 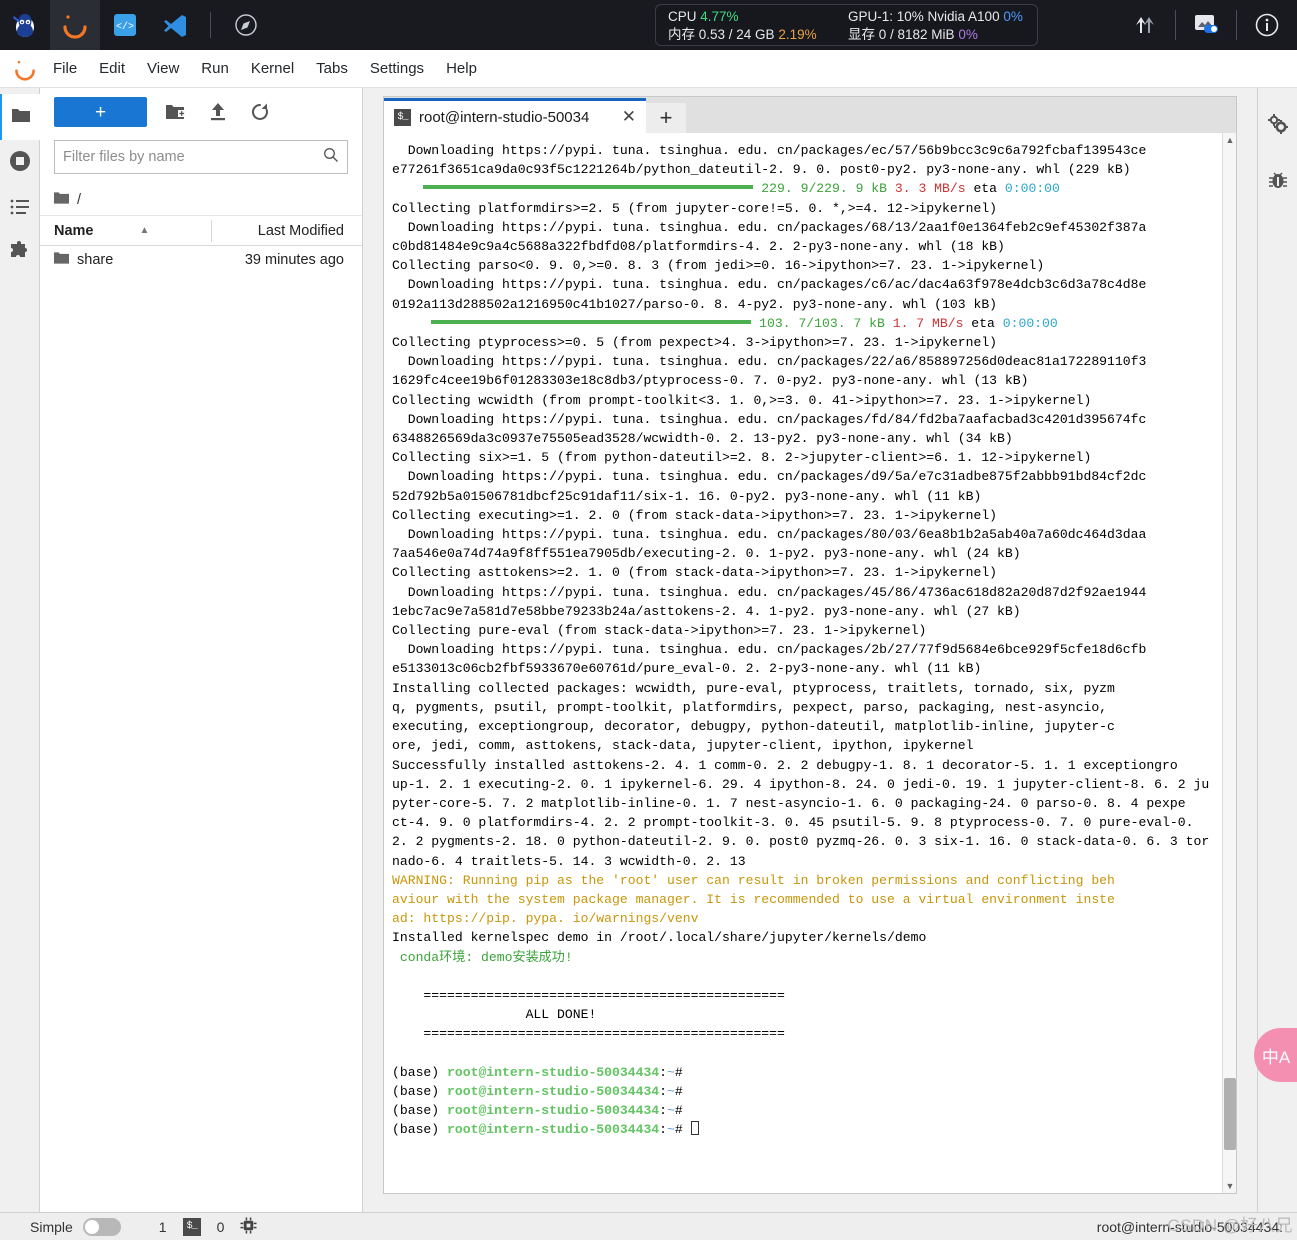 I want to click on app-icon-compass, so click(x=246, y=25).